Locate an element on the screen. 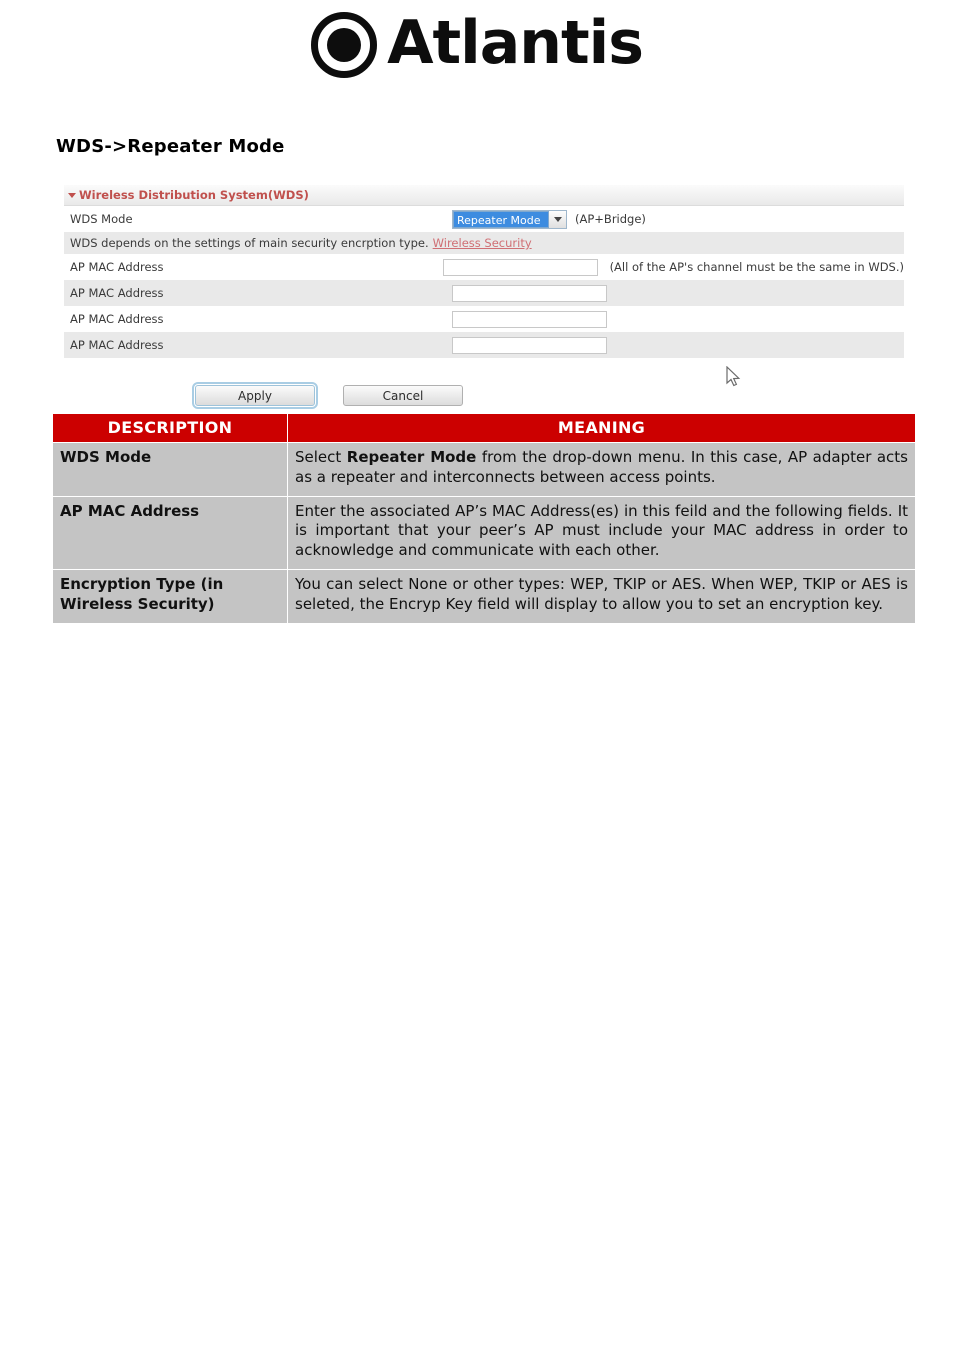 This screenshot has height=1345, width=954. page-title: WDS->Repeater Mode is located at coordinates (170, 146).